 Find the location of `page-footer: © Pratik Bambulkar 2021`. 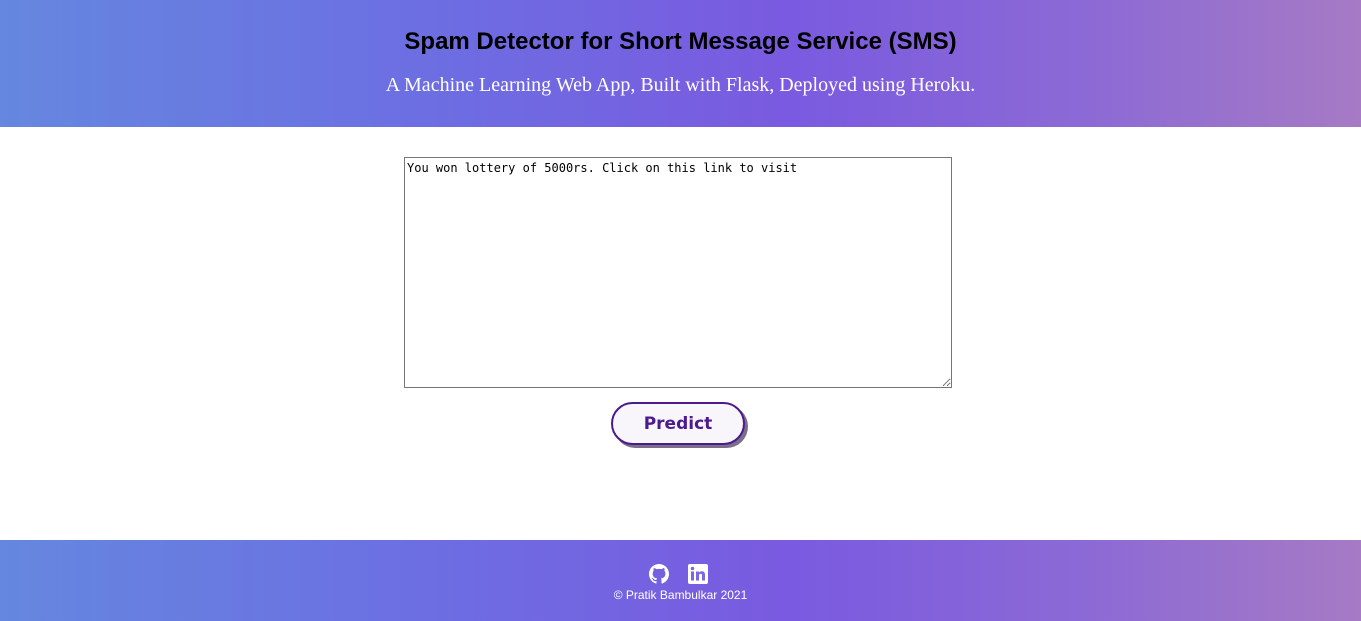

page-footer: © Pratik Bambulkar 2021 is located at coordinates (680, 580).